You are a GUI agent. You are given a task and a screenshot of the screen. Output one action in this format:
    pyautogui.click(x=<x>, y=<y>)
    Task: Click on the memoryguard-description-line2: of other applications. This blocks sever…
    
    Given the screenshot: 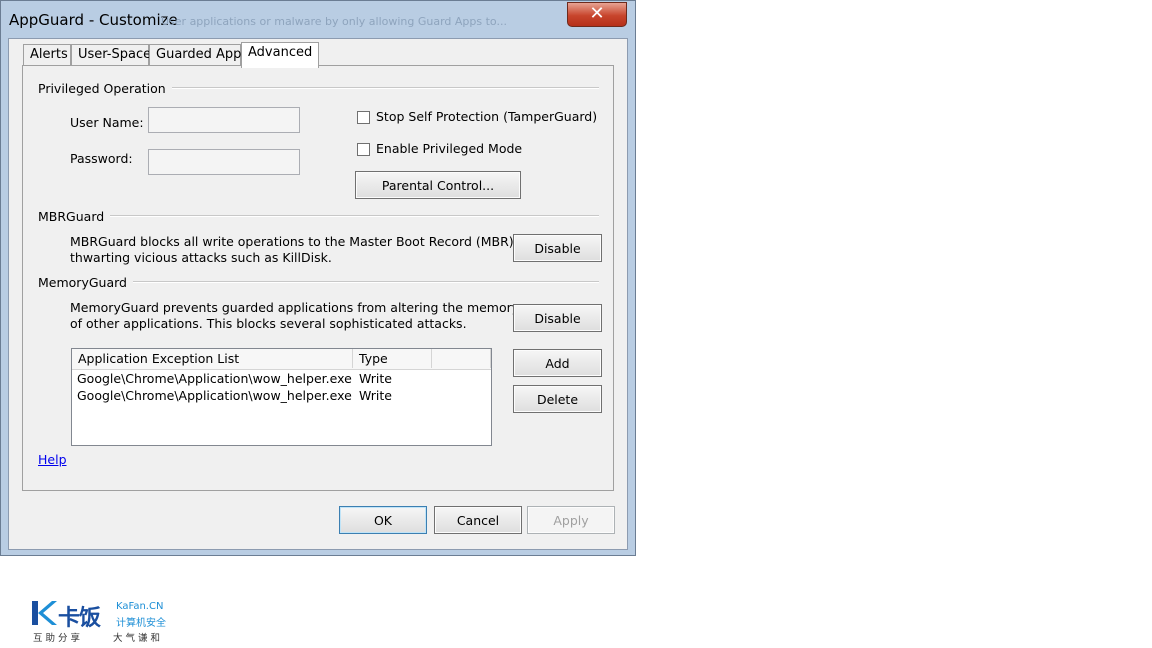 What is the action you would take?
    pyautogui.click(x=268, y=323)
    